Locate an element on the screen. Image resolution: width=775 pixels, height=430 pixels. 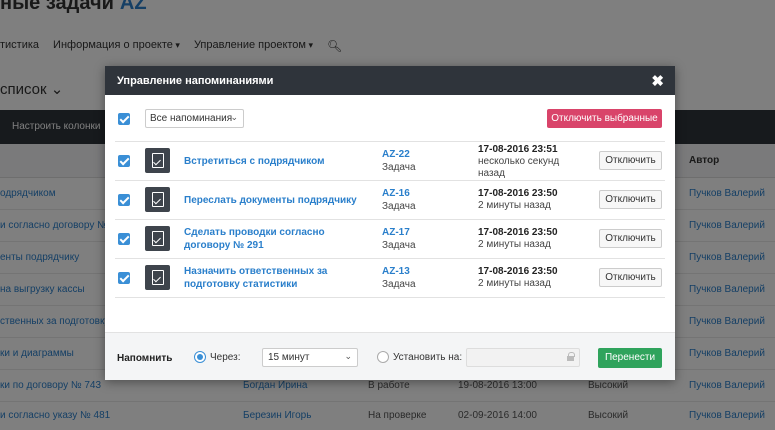
remind-datetime-input is located at coordinates (523, 357).